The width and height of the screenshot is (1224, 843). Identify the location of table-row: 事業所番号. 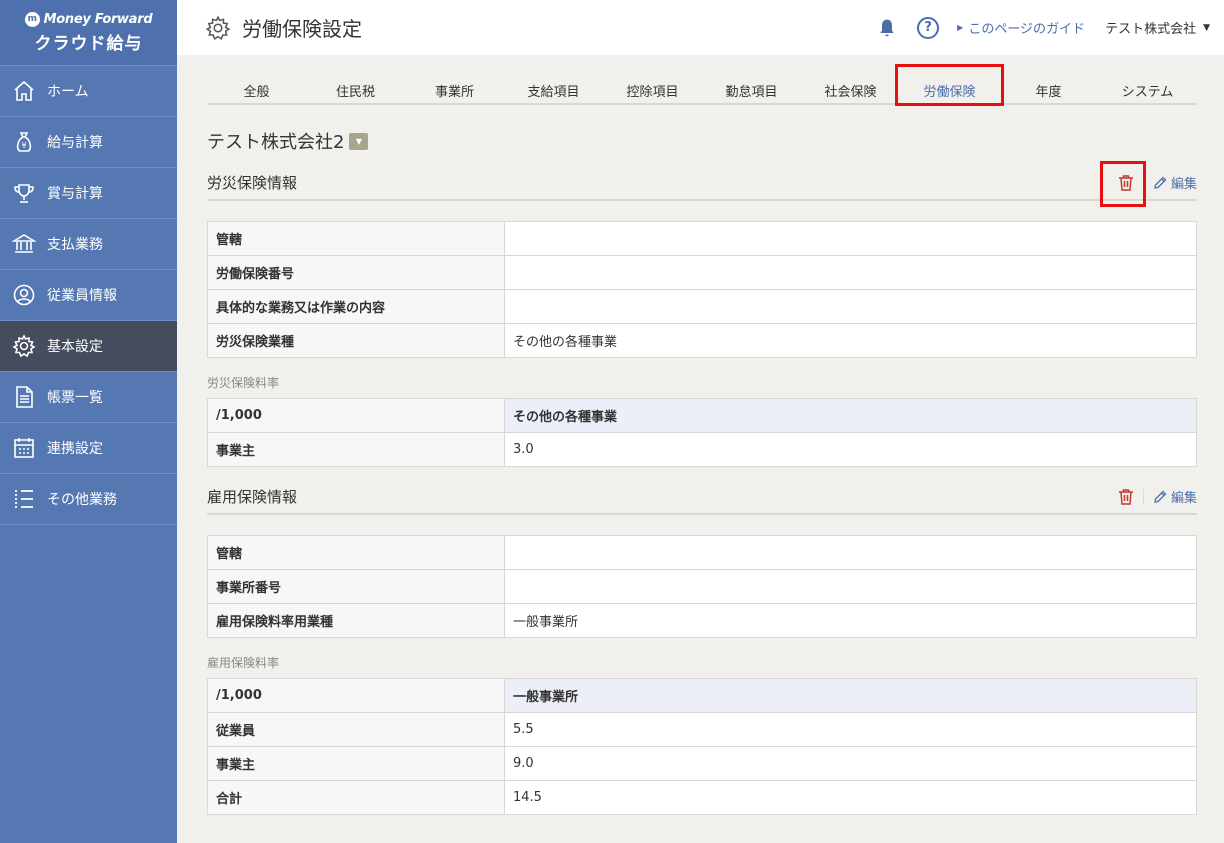
(702, 586).